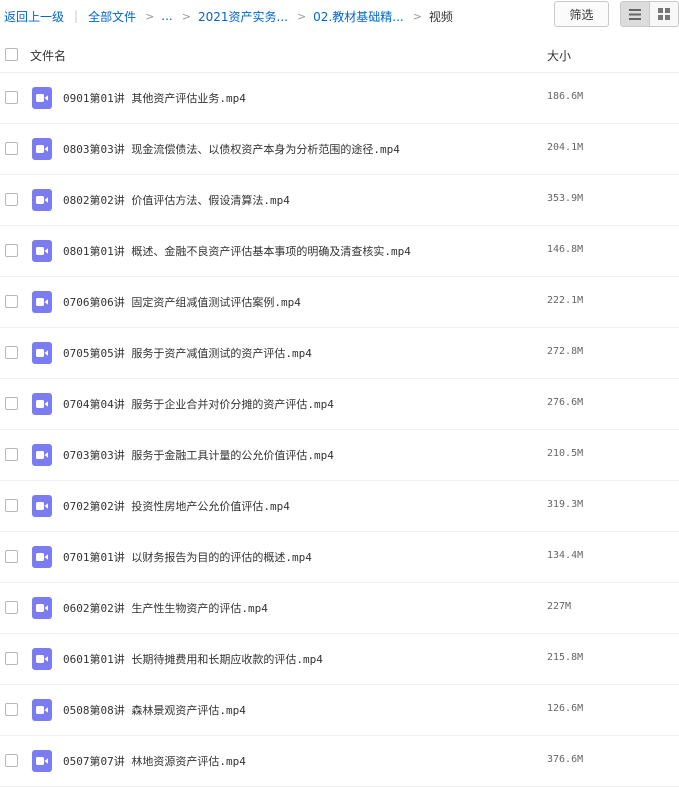  Describe the element at coordinates (339, 506) in the screenshot. I see `file-row: 0702第02讲 投资性房地产公允价值评估.mp4 319.3M` at that location.